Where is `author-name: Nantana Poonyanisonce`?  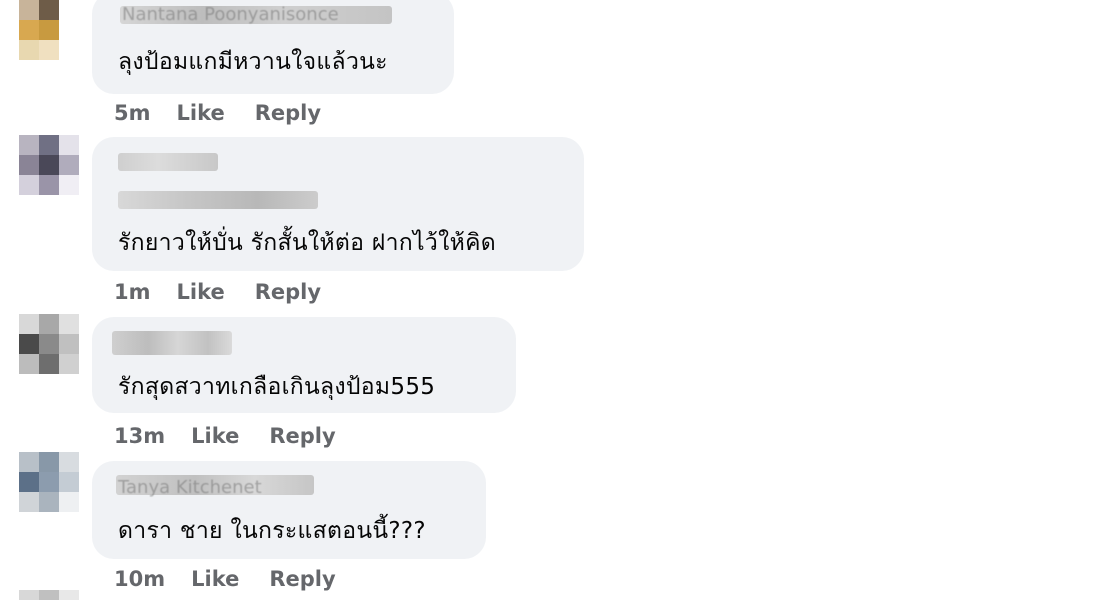 author-name: Nantana Poonyanisonce is located at coordinates (230, 14).